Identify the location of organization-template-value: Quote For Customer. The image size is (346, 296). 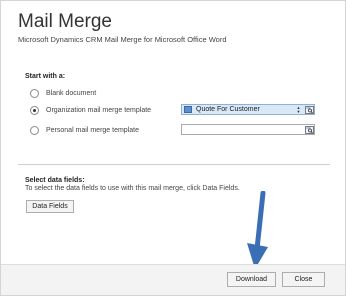
(228, 109).